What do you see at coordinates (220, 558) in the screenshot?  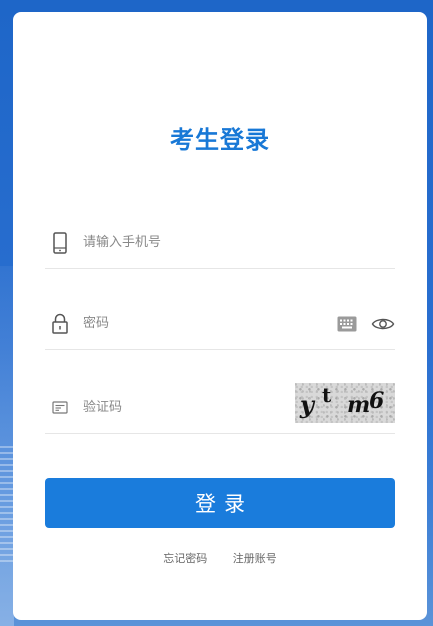 I see `footer-links: 忘记密码 注册账号` at bounding box center [220, 558].